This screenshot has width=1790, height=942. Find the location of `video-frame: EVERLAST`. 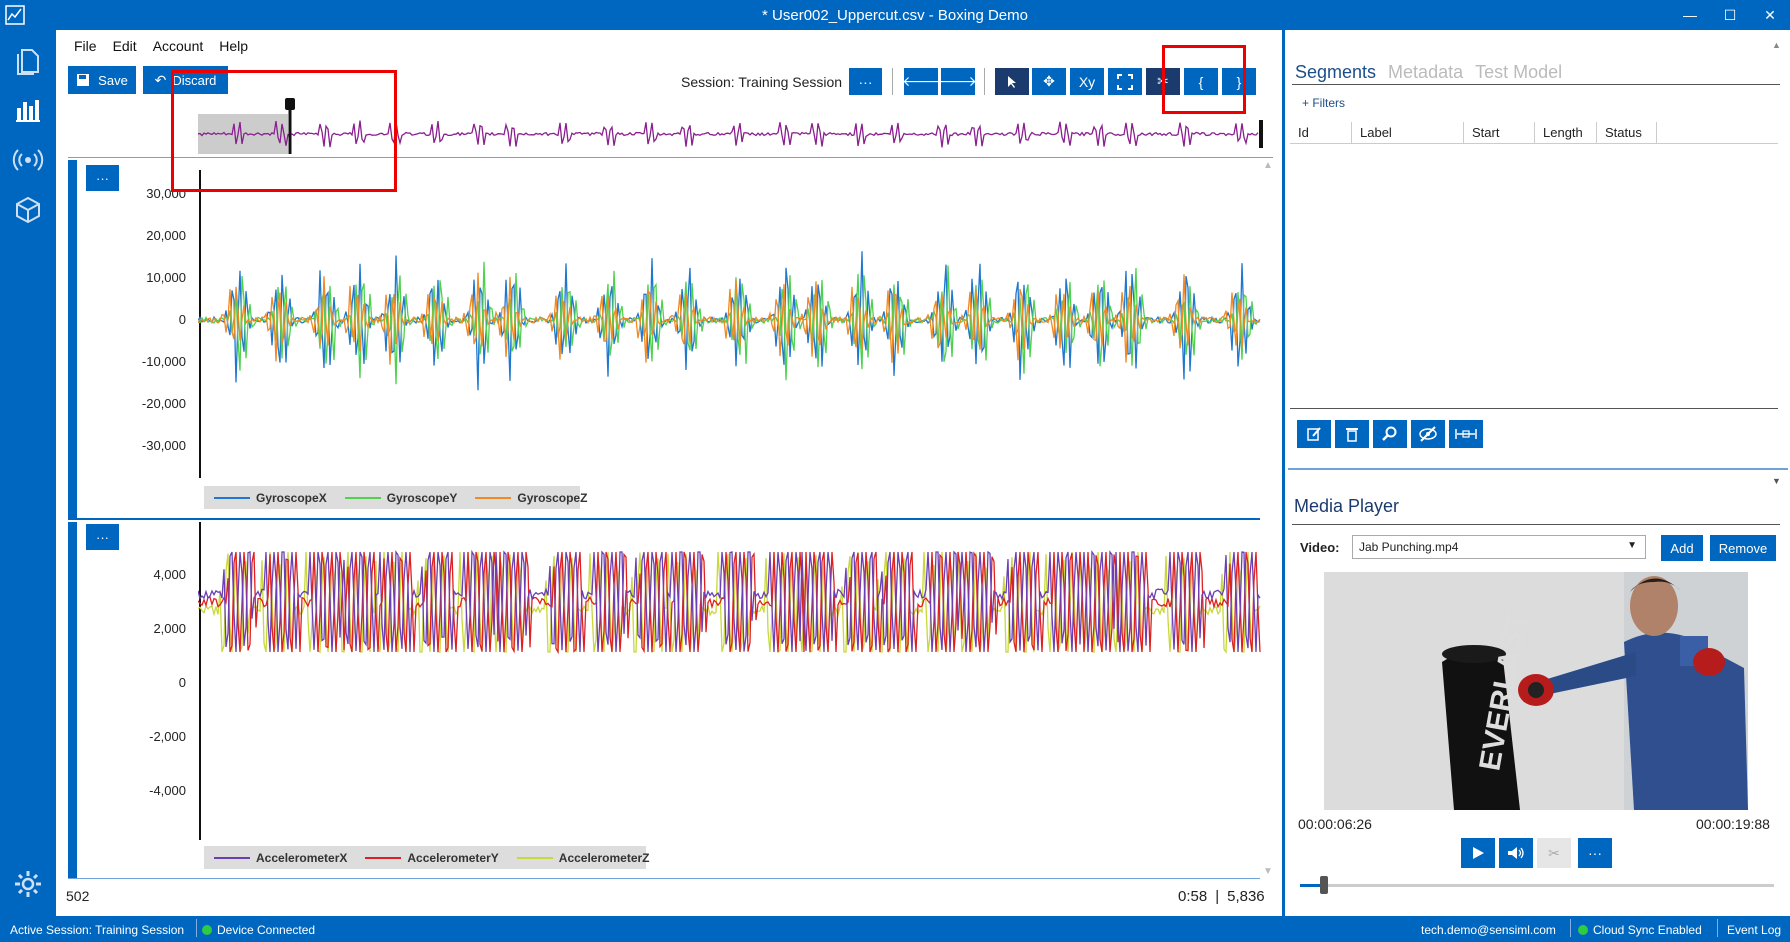

video-frame: EVERLAST is located at coordinates (1536, 691).